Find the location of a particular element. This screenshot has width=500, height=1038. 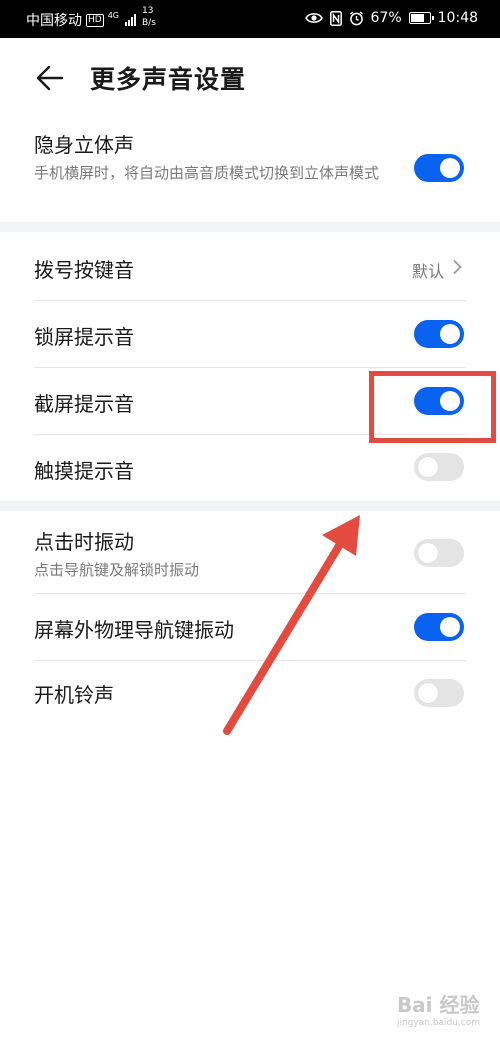

setting-row-tap-vibration: 点击时振动 点击导航键及解锁时振动 is located at coordinates (250, 552).